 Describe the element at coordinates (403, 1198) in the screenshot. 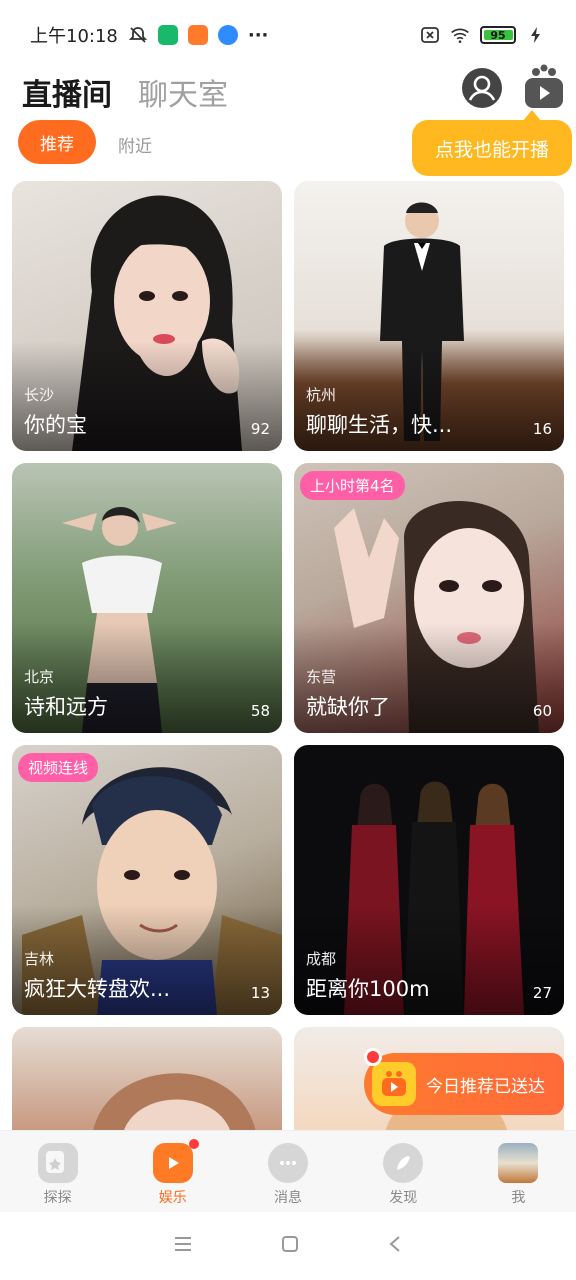

I see `nav-label: 发现` at that location.